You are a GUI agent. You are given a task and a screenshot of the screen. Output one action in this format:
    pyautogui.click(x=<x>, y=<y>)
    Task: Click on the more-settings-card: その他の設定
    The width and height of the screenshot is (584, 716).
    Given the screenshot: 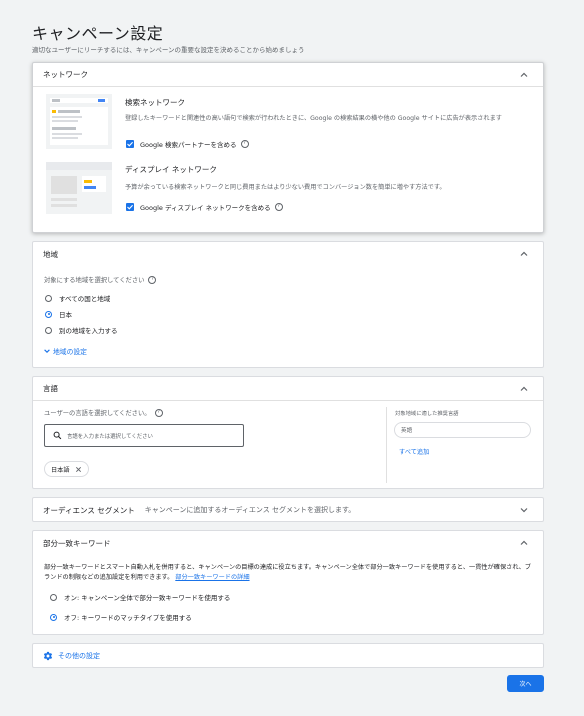 What is the action you would take?
    pyautogui.click(x=288, y=655)
    